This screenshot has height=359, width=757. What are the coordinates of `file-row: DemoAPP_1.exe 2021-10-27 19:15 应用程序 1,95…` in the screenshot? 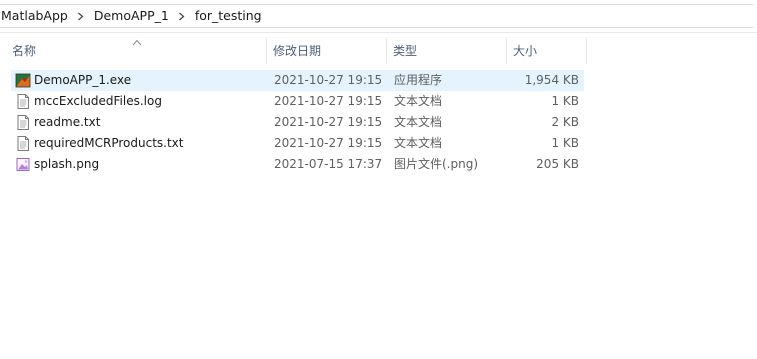 It's located at (378, 80).